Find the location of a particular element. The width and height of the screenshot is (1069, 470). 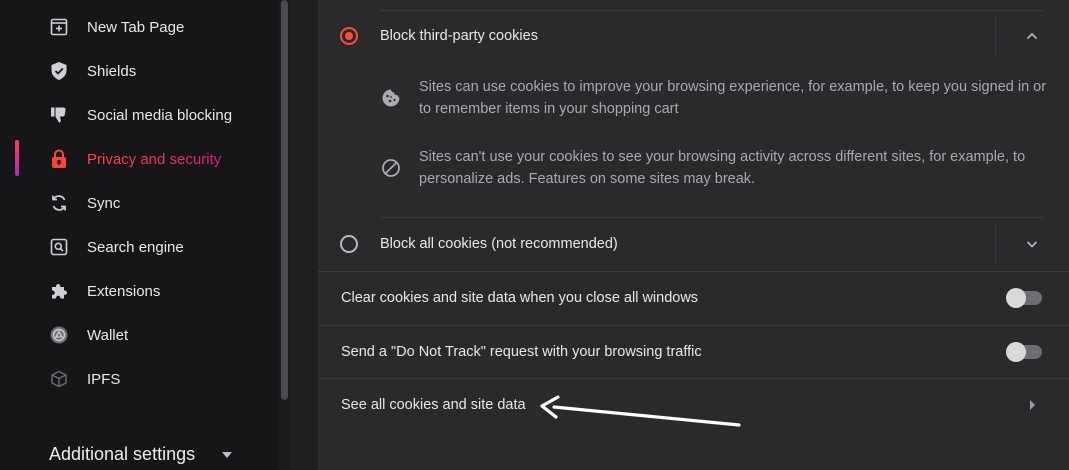

caret-right-icon is located at coordinates (1032, 405).